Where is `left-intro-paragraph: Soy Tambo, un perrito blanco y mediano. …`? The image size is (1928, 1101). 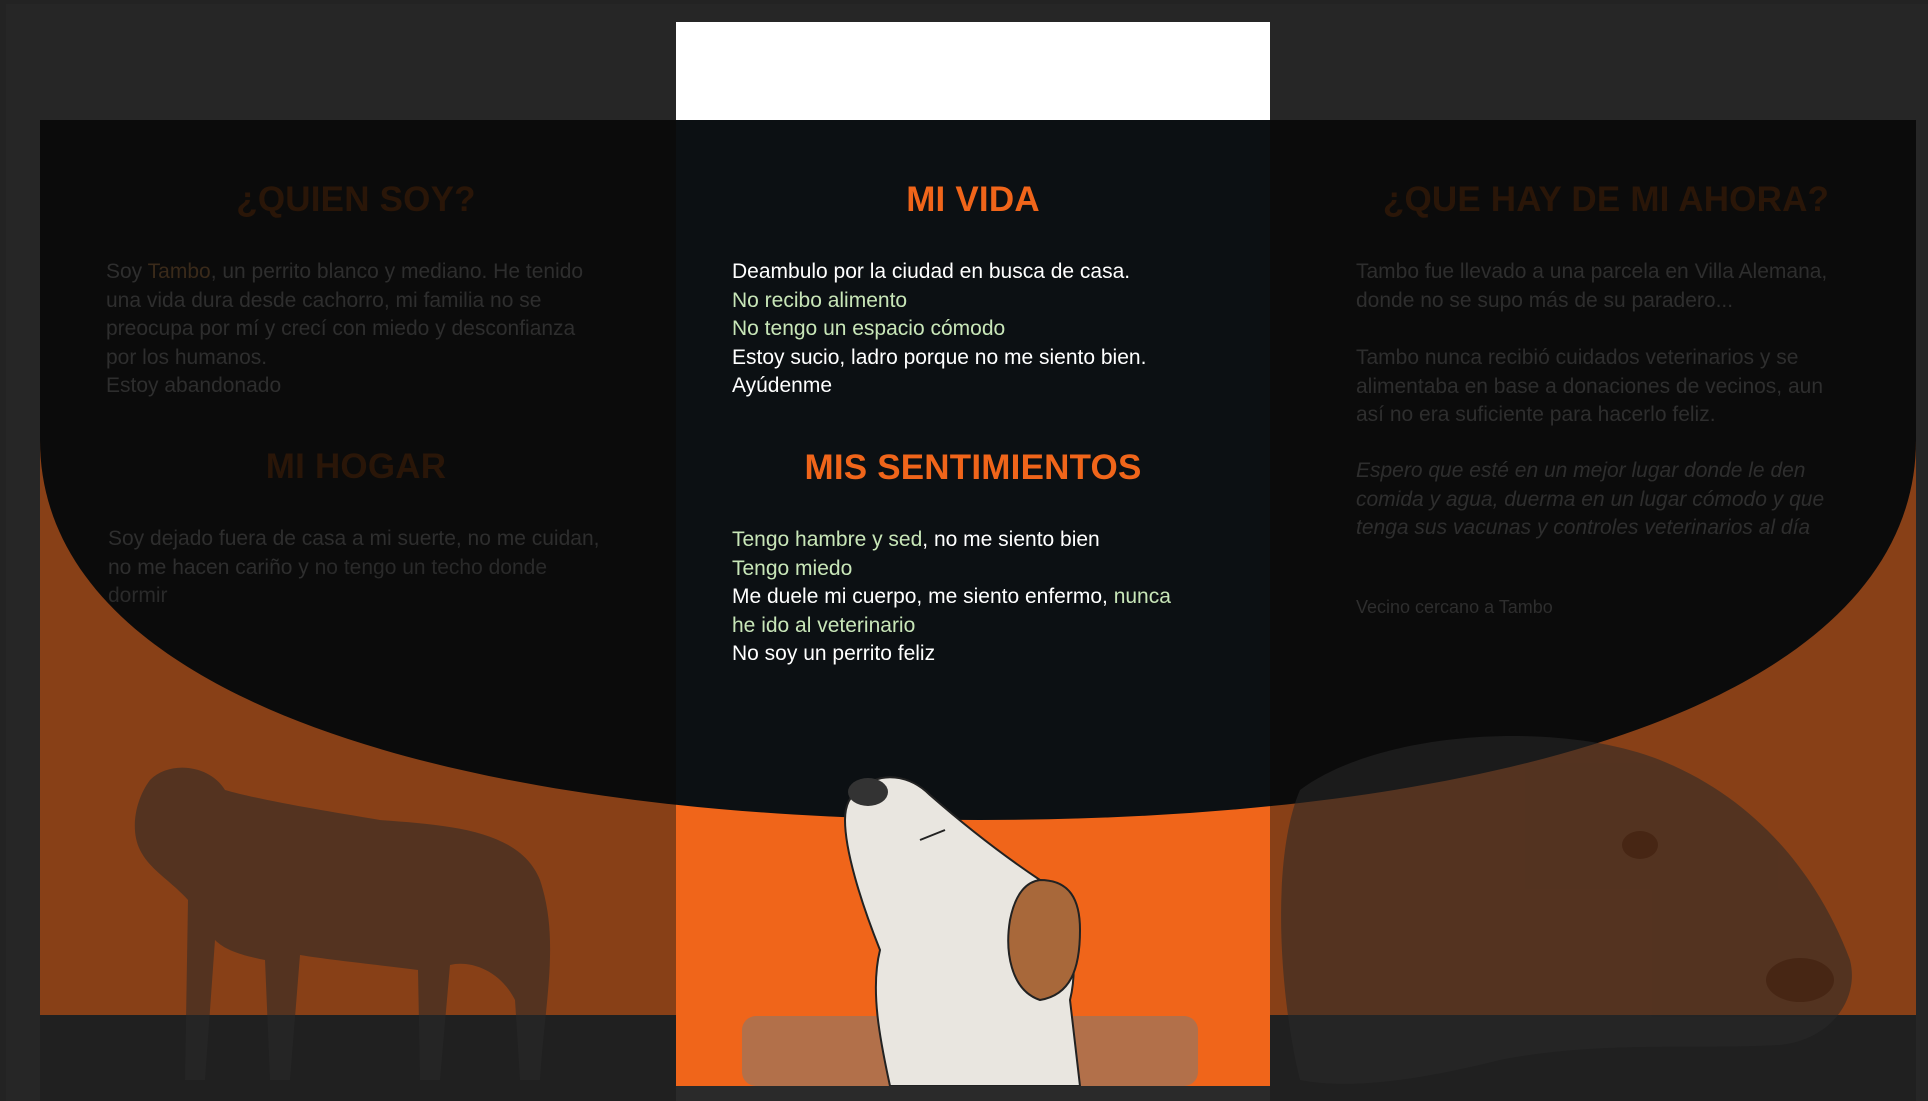 left-intro-paragraph: Soy Tambo, un perrito blanco y mediano. … is located at coordinates (345, 328).